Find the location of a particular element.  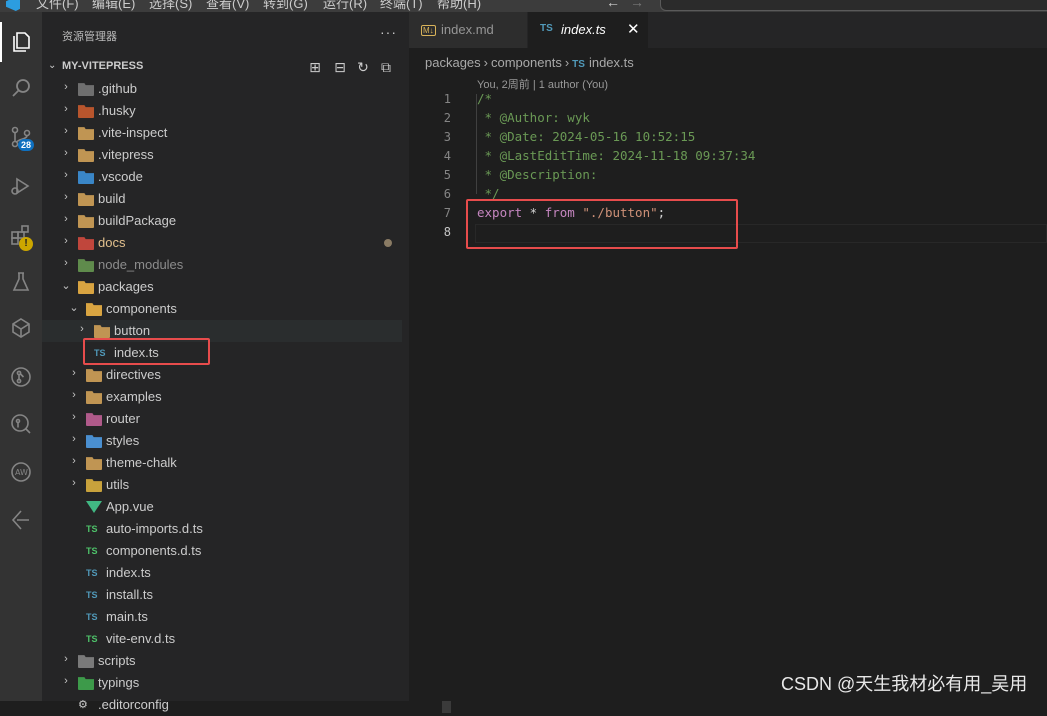

line-number: 8 is located at coordinates (447, 232).